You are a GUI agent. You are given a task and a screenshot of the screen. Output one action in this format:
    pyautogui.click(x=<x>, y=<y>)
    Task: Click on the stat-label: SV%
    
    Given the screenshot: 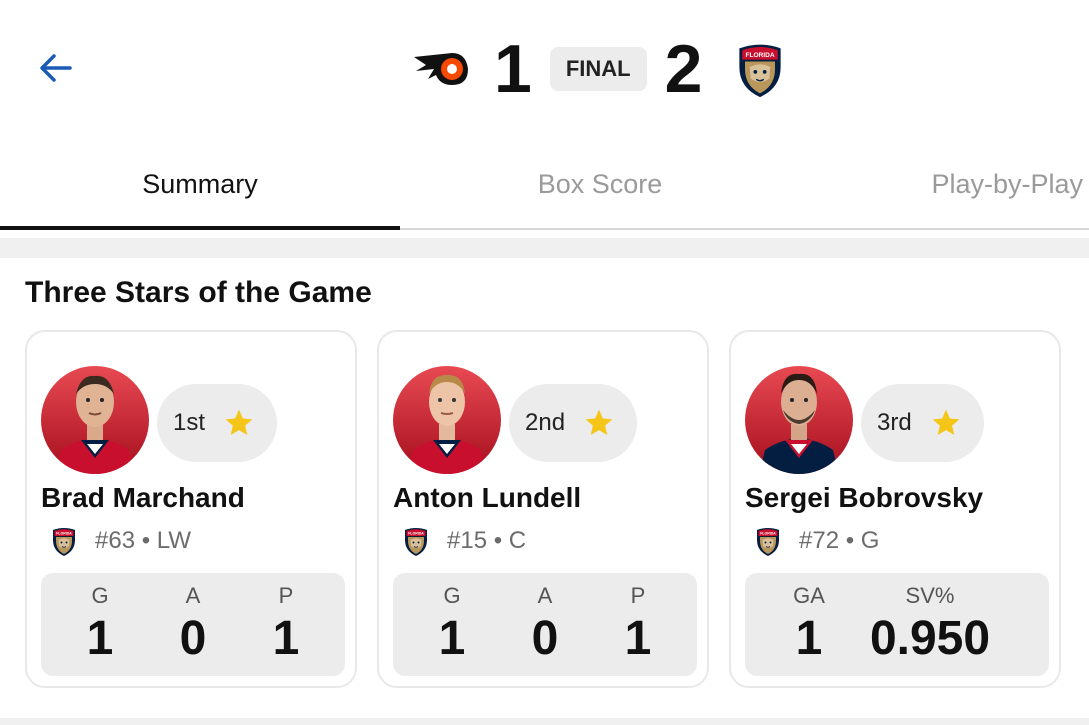 What is the action you would take?
    pyautogui.click(x=930, y=595)
    